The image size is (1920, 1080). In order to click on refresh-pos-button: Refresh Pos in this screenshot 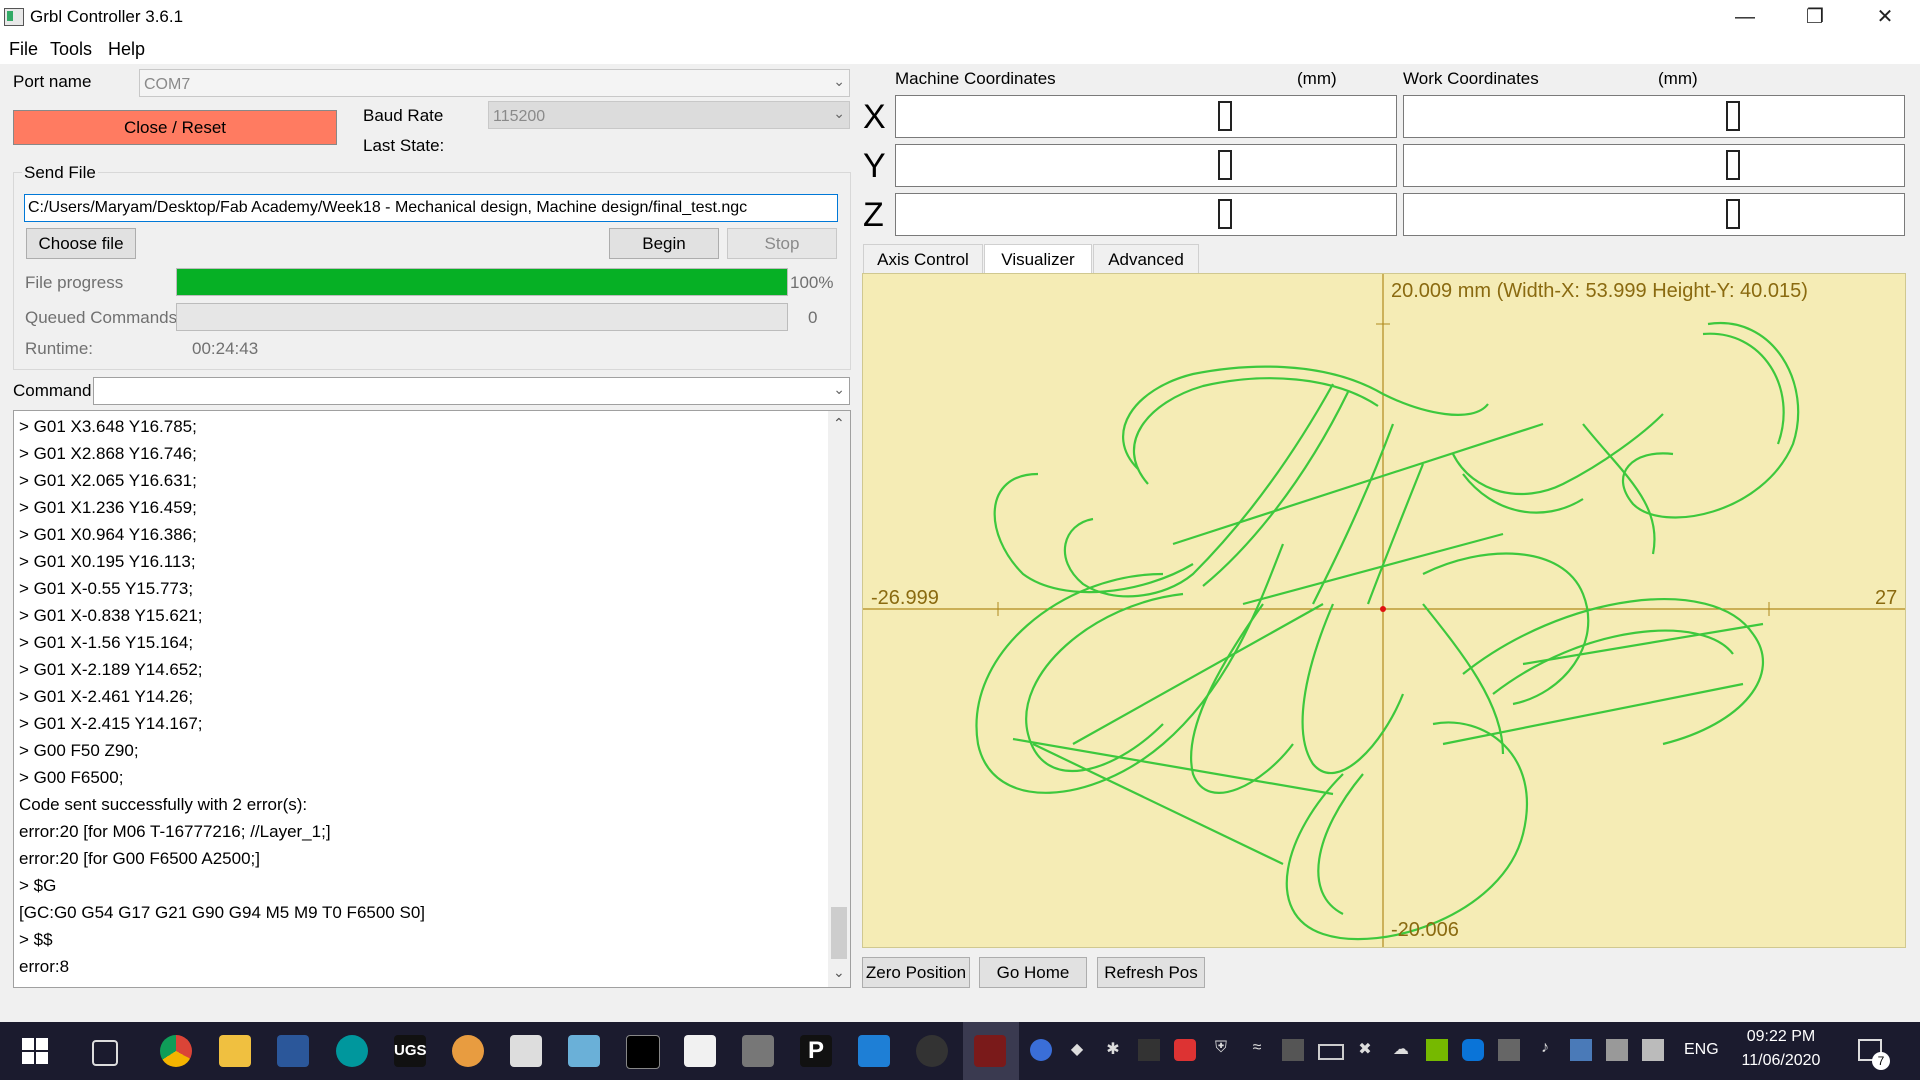, I will do `click(1151, 972)`.